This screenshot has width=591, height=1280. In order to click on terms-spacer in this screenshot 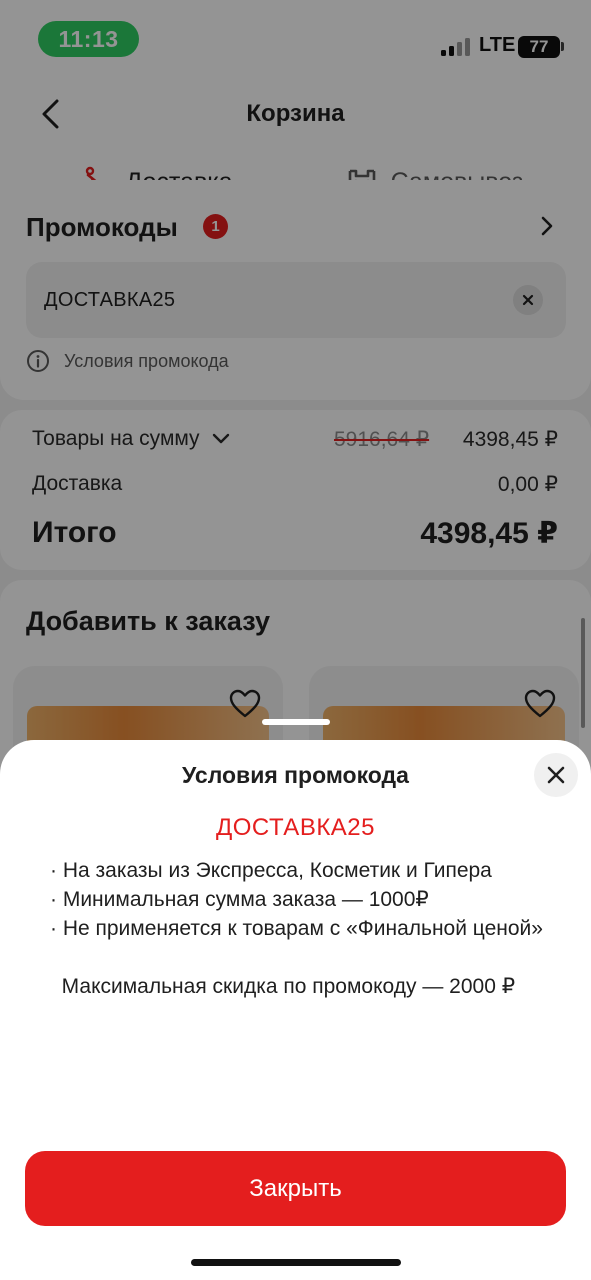, I will do `click(300, 957)`.